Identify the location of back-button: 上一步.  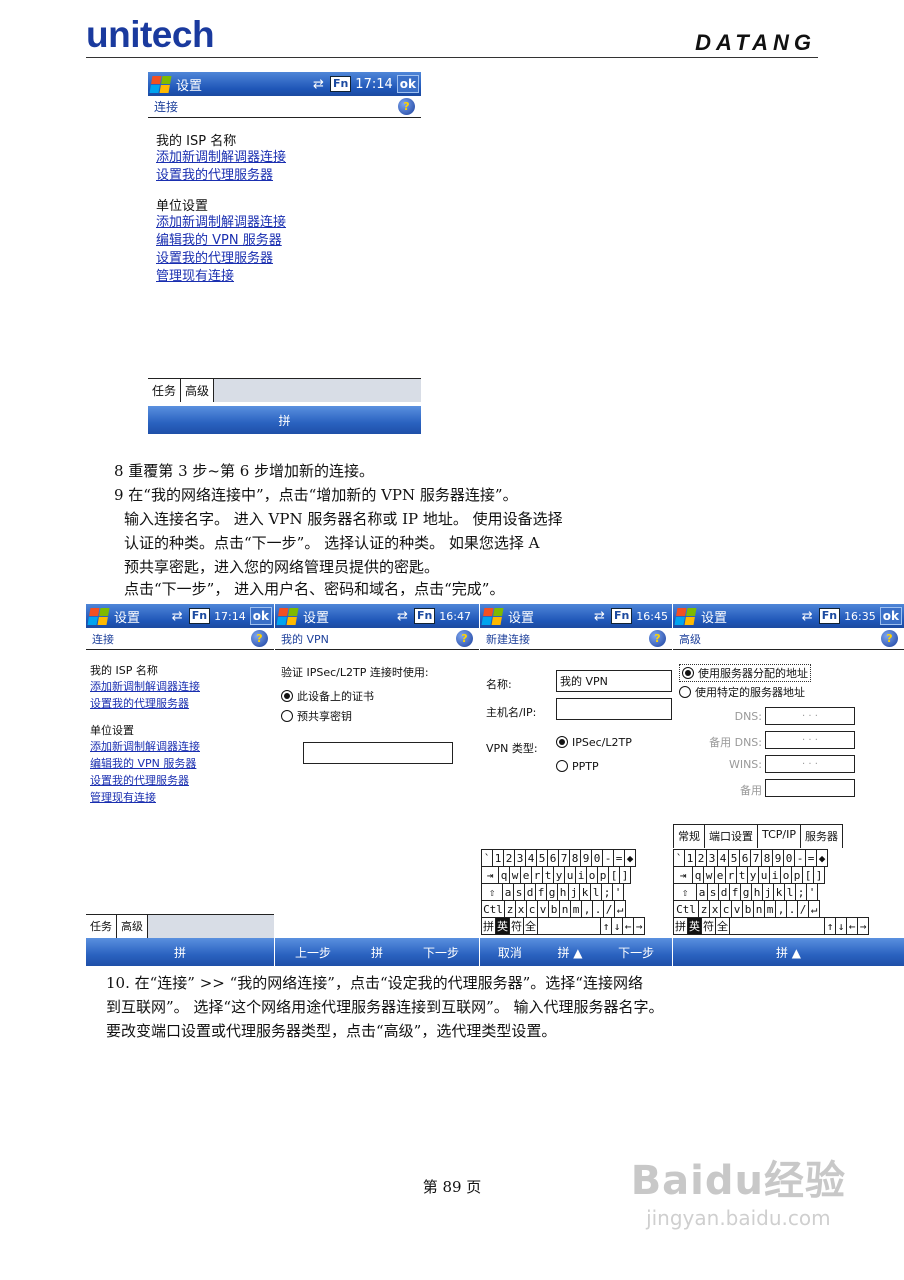
(313, 952).